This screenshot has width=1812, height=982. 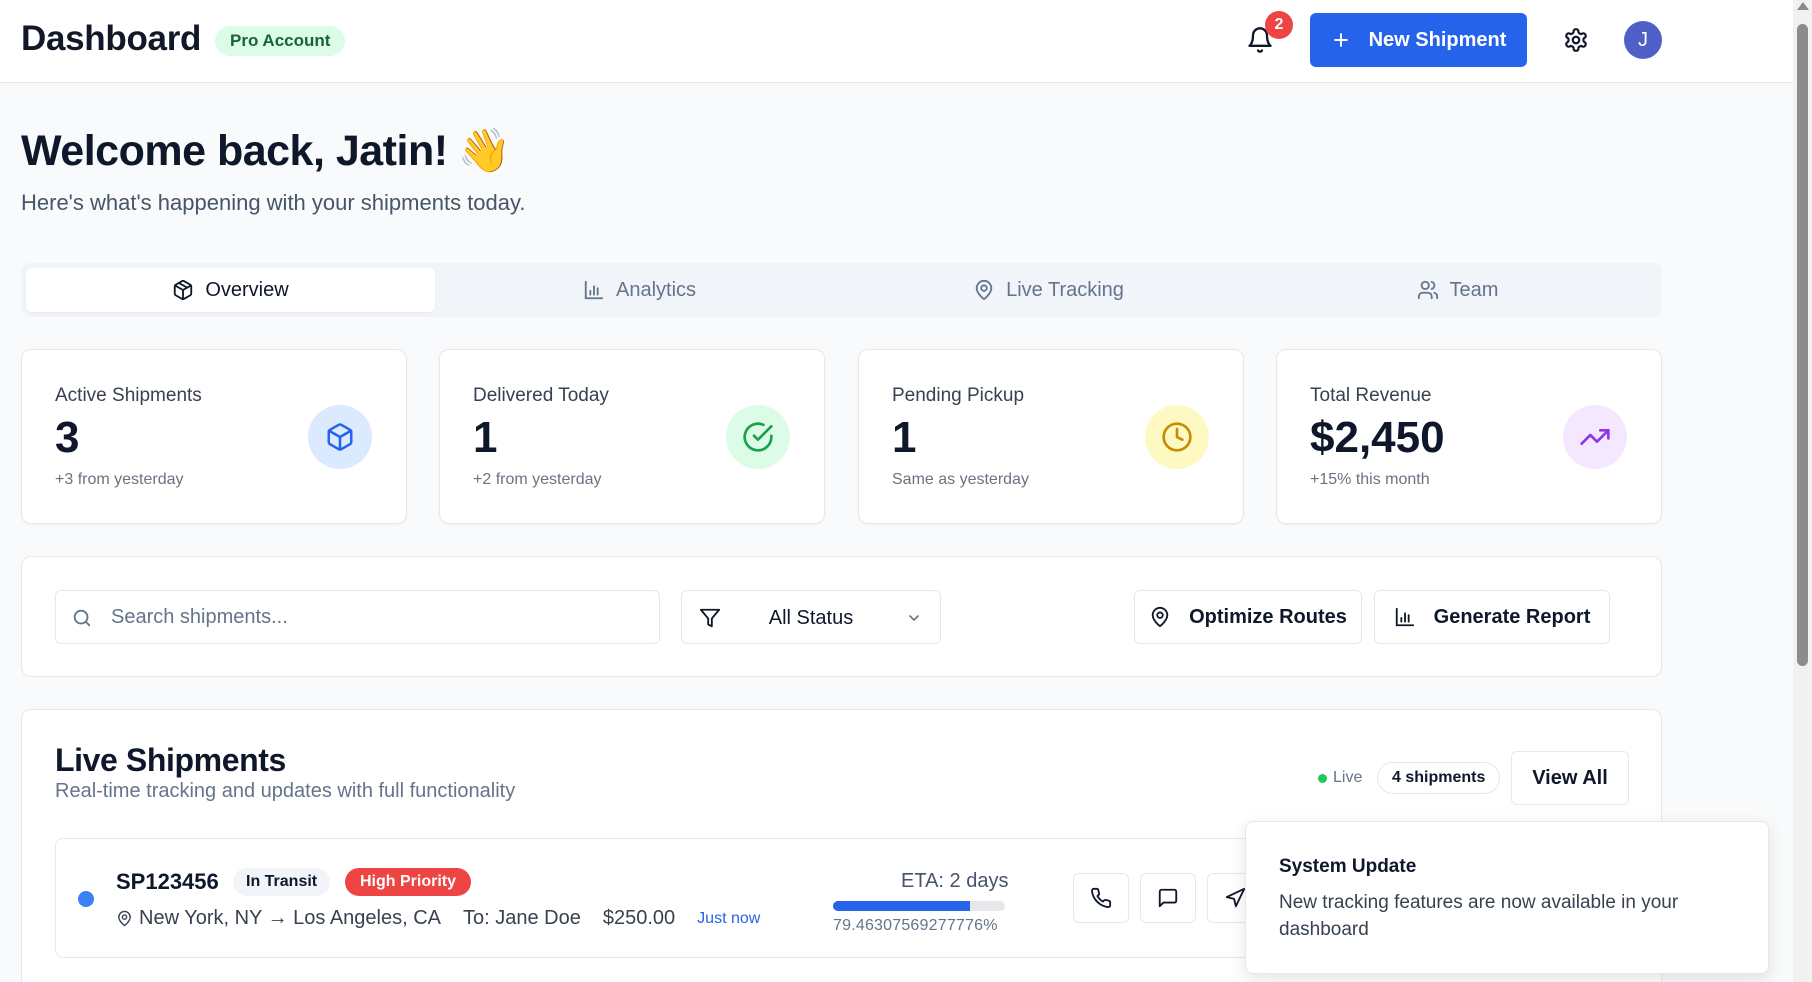 I want to click on search-box, so click(x=357, y=617).